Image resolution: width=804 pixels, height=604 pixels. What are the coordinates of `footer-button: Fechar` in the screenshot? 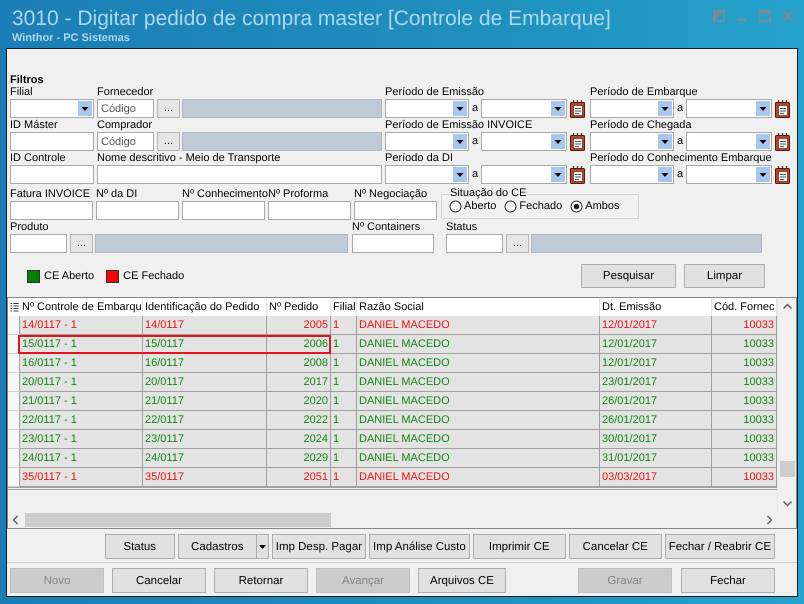 It's located at (728, 580).